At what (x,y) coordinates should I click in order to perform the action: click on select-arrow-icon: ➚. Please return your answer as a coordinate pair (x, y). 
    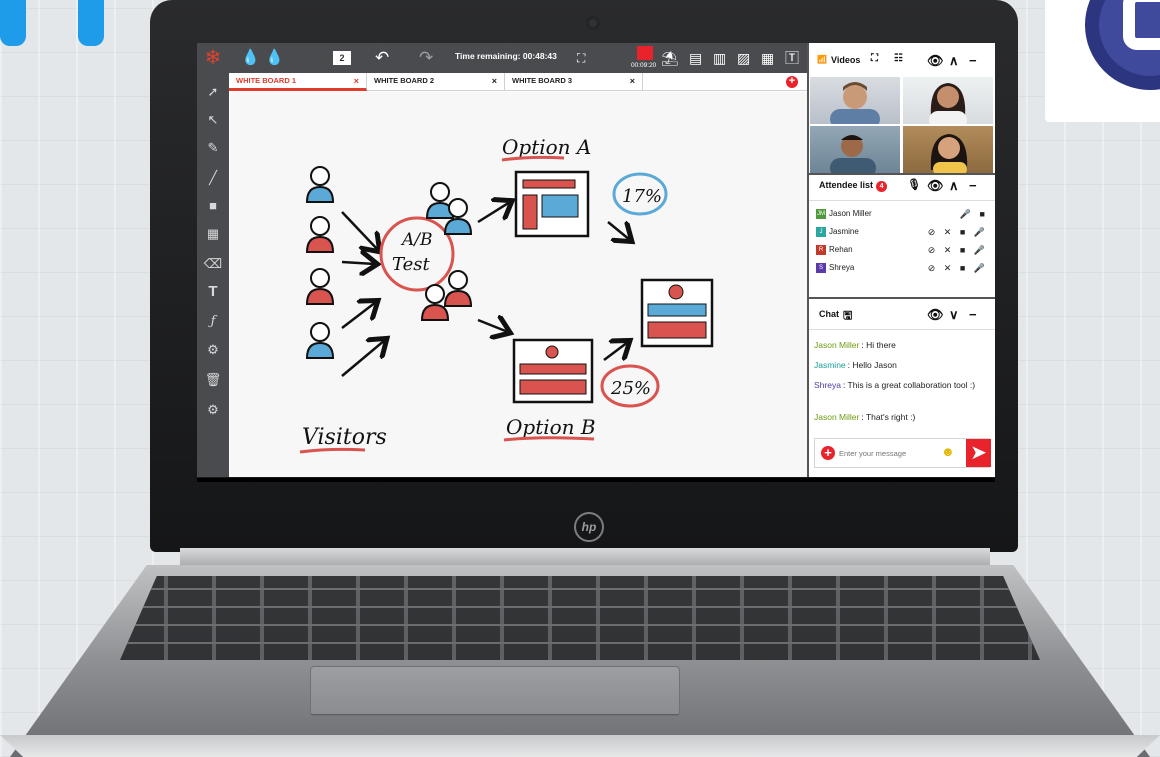
    Looking at the image, I should click on (213, 92).